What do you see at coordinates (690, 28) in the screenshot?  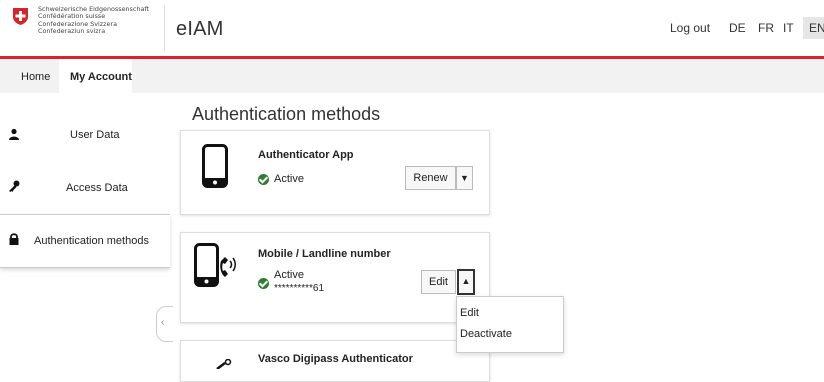 I see `logout-link: Log out` at bounding box center [690, 28].